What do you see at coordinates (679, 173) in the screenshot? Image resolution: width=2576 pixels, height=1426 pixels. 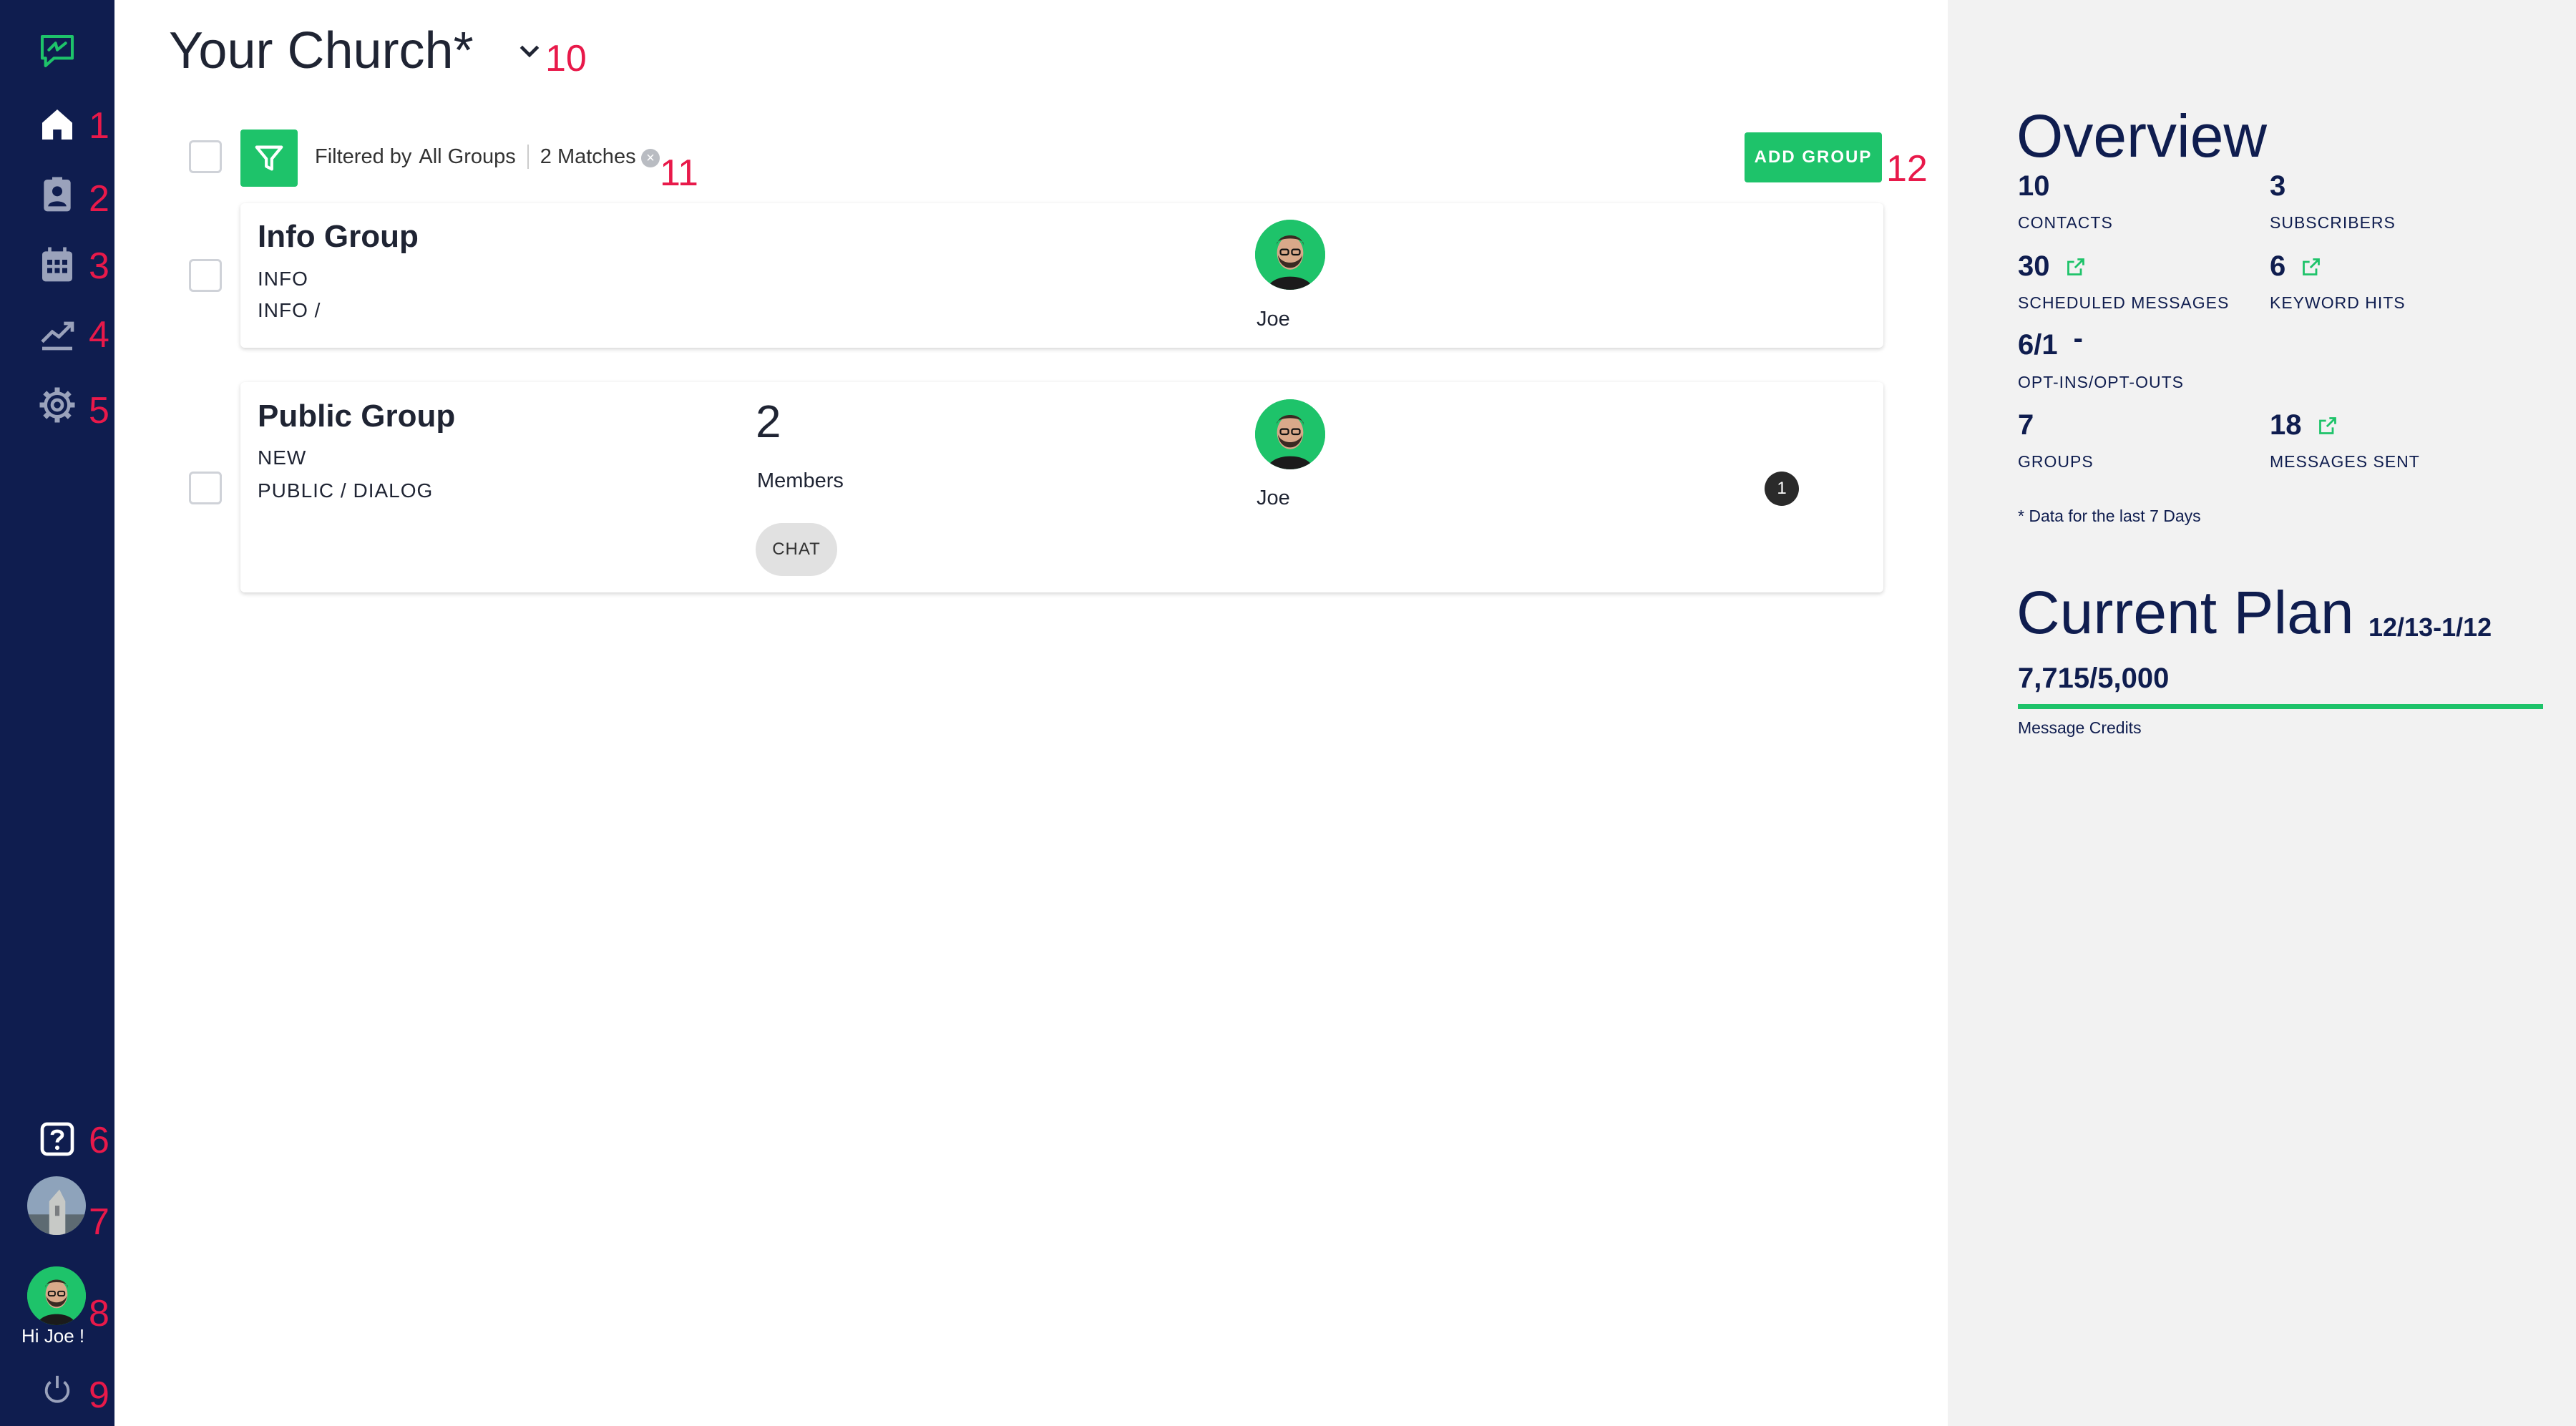 I see `annotation-11: 11` at bounding box center [679, 173].